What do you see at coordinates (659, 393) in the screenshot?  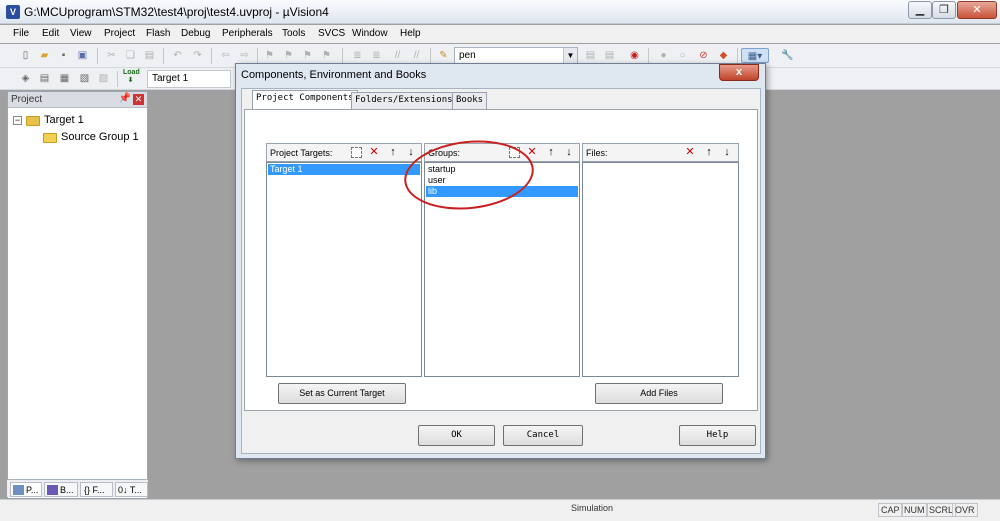 I see `add-files-button: Add Files` at bounding box center [659, 393].